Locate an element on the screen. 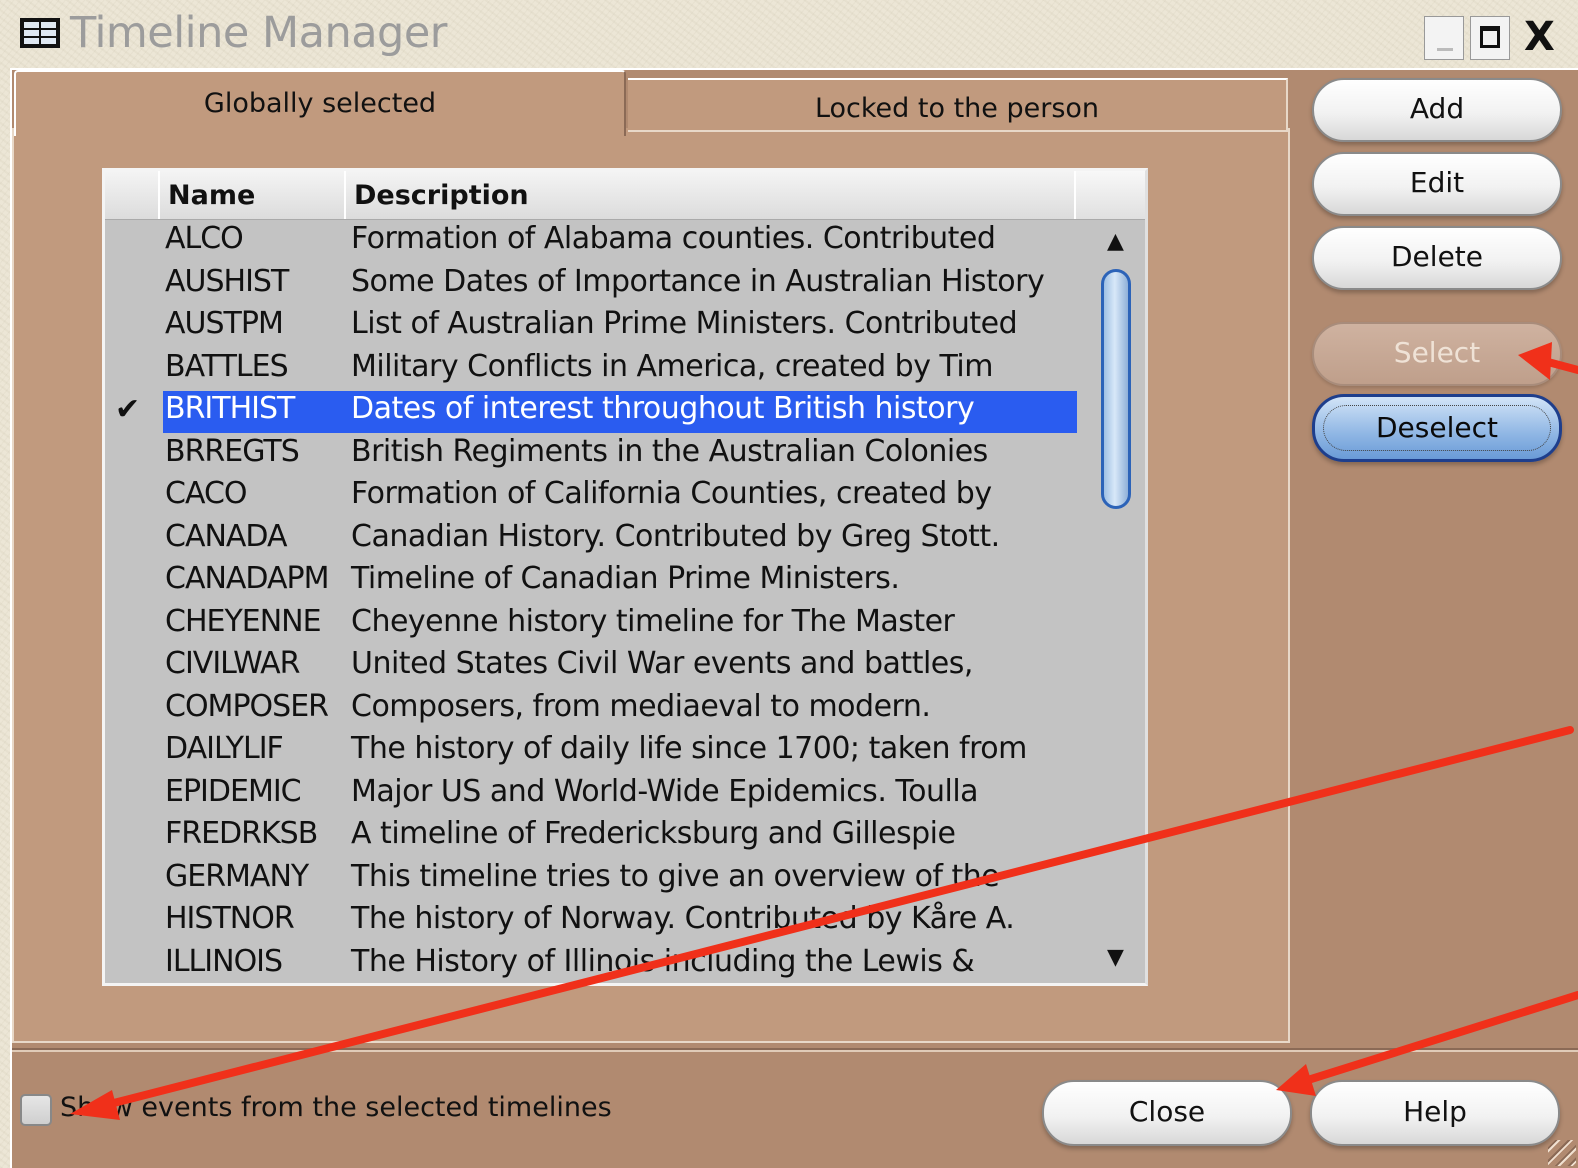  list-scrollbar: ▲ ▼ is located at coordinates (1120, 603).